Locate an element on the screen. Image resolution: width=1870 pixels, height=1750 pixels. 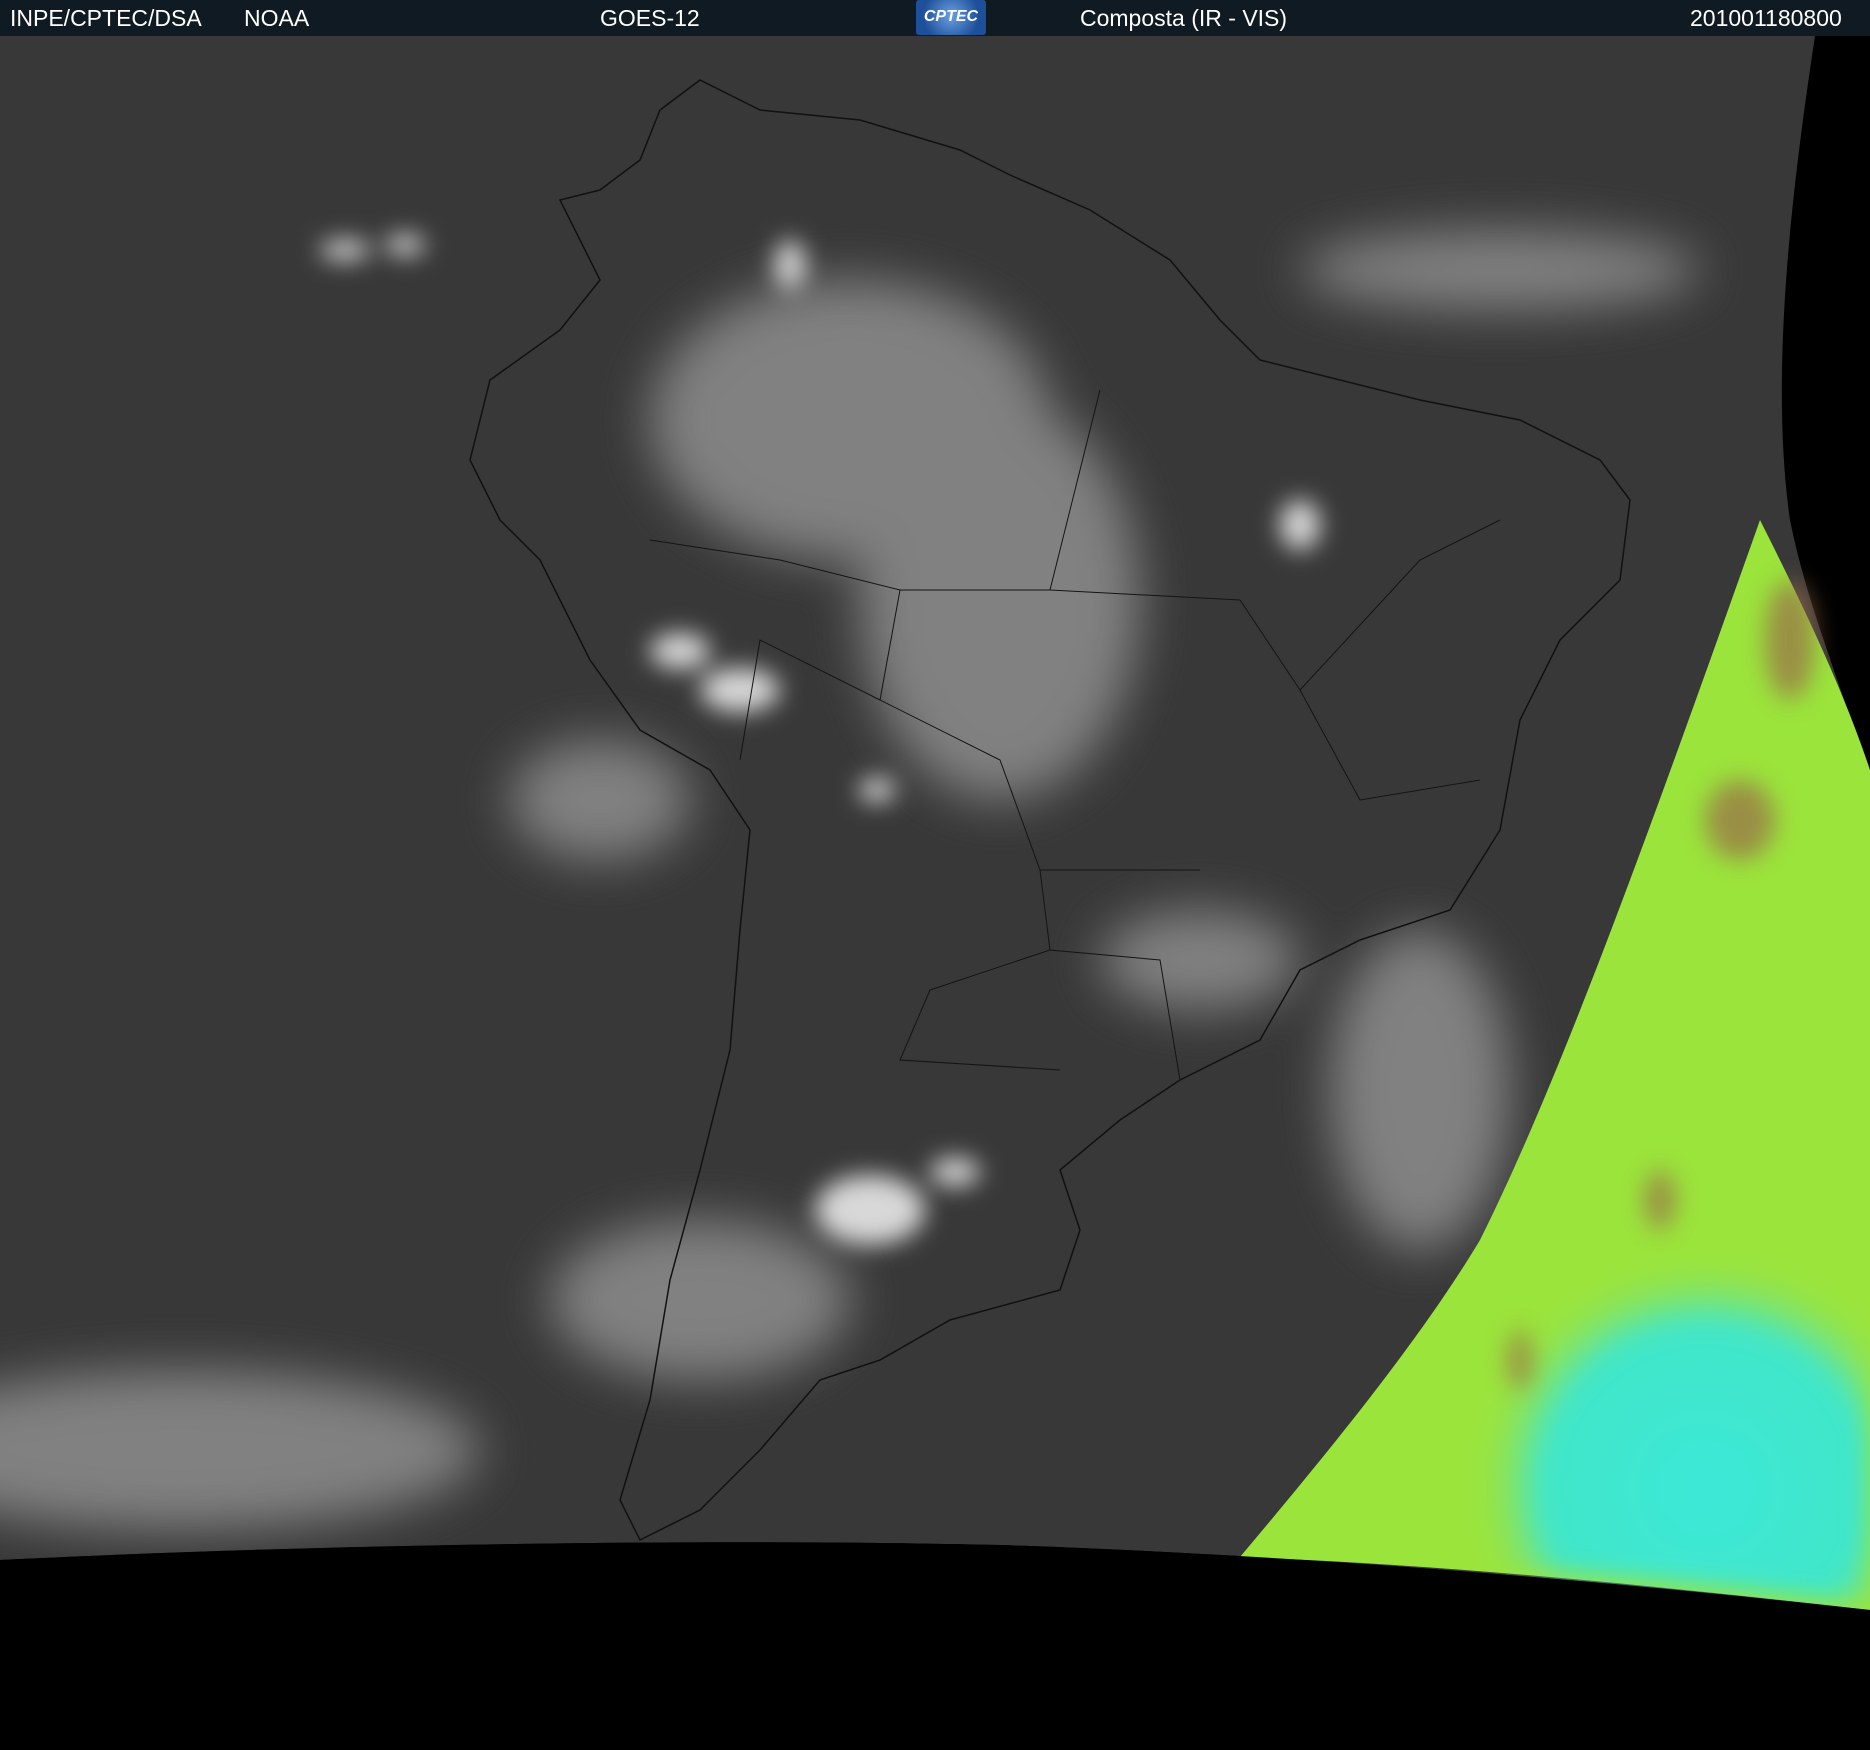
cptec-logo-text: CPTEC is located at coordinates (951, 16).